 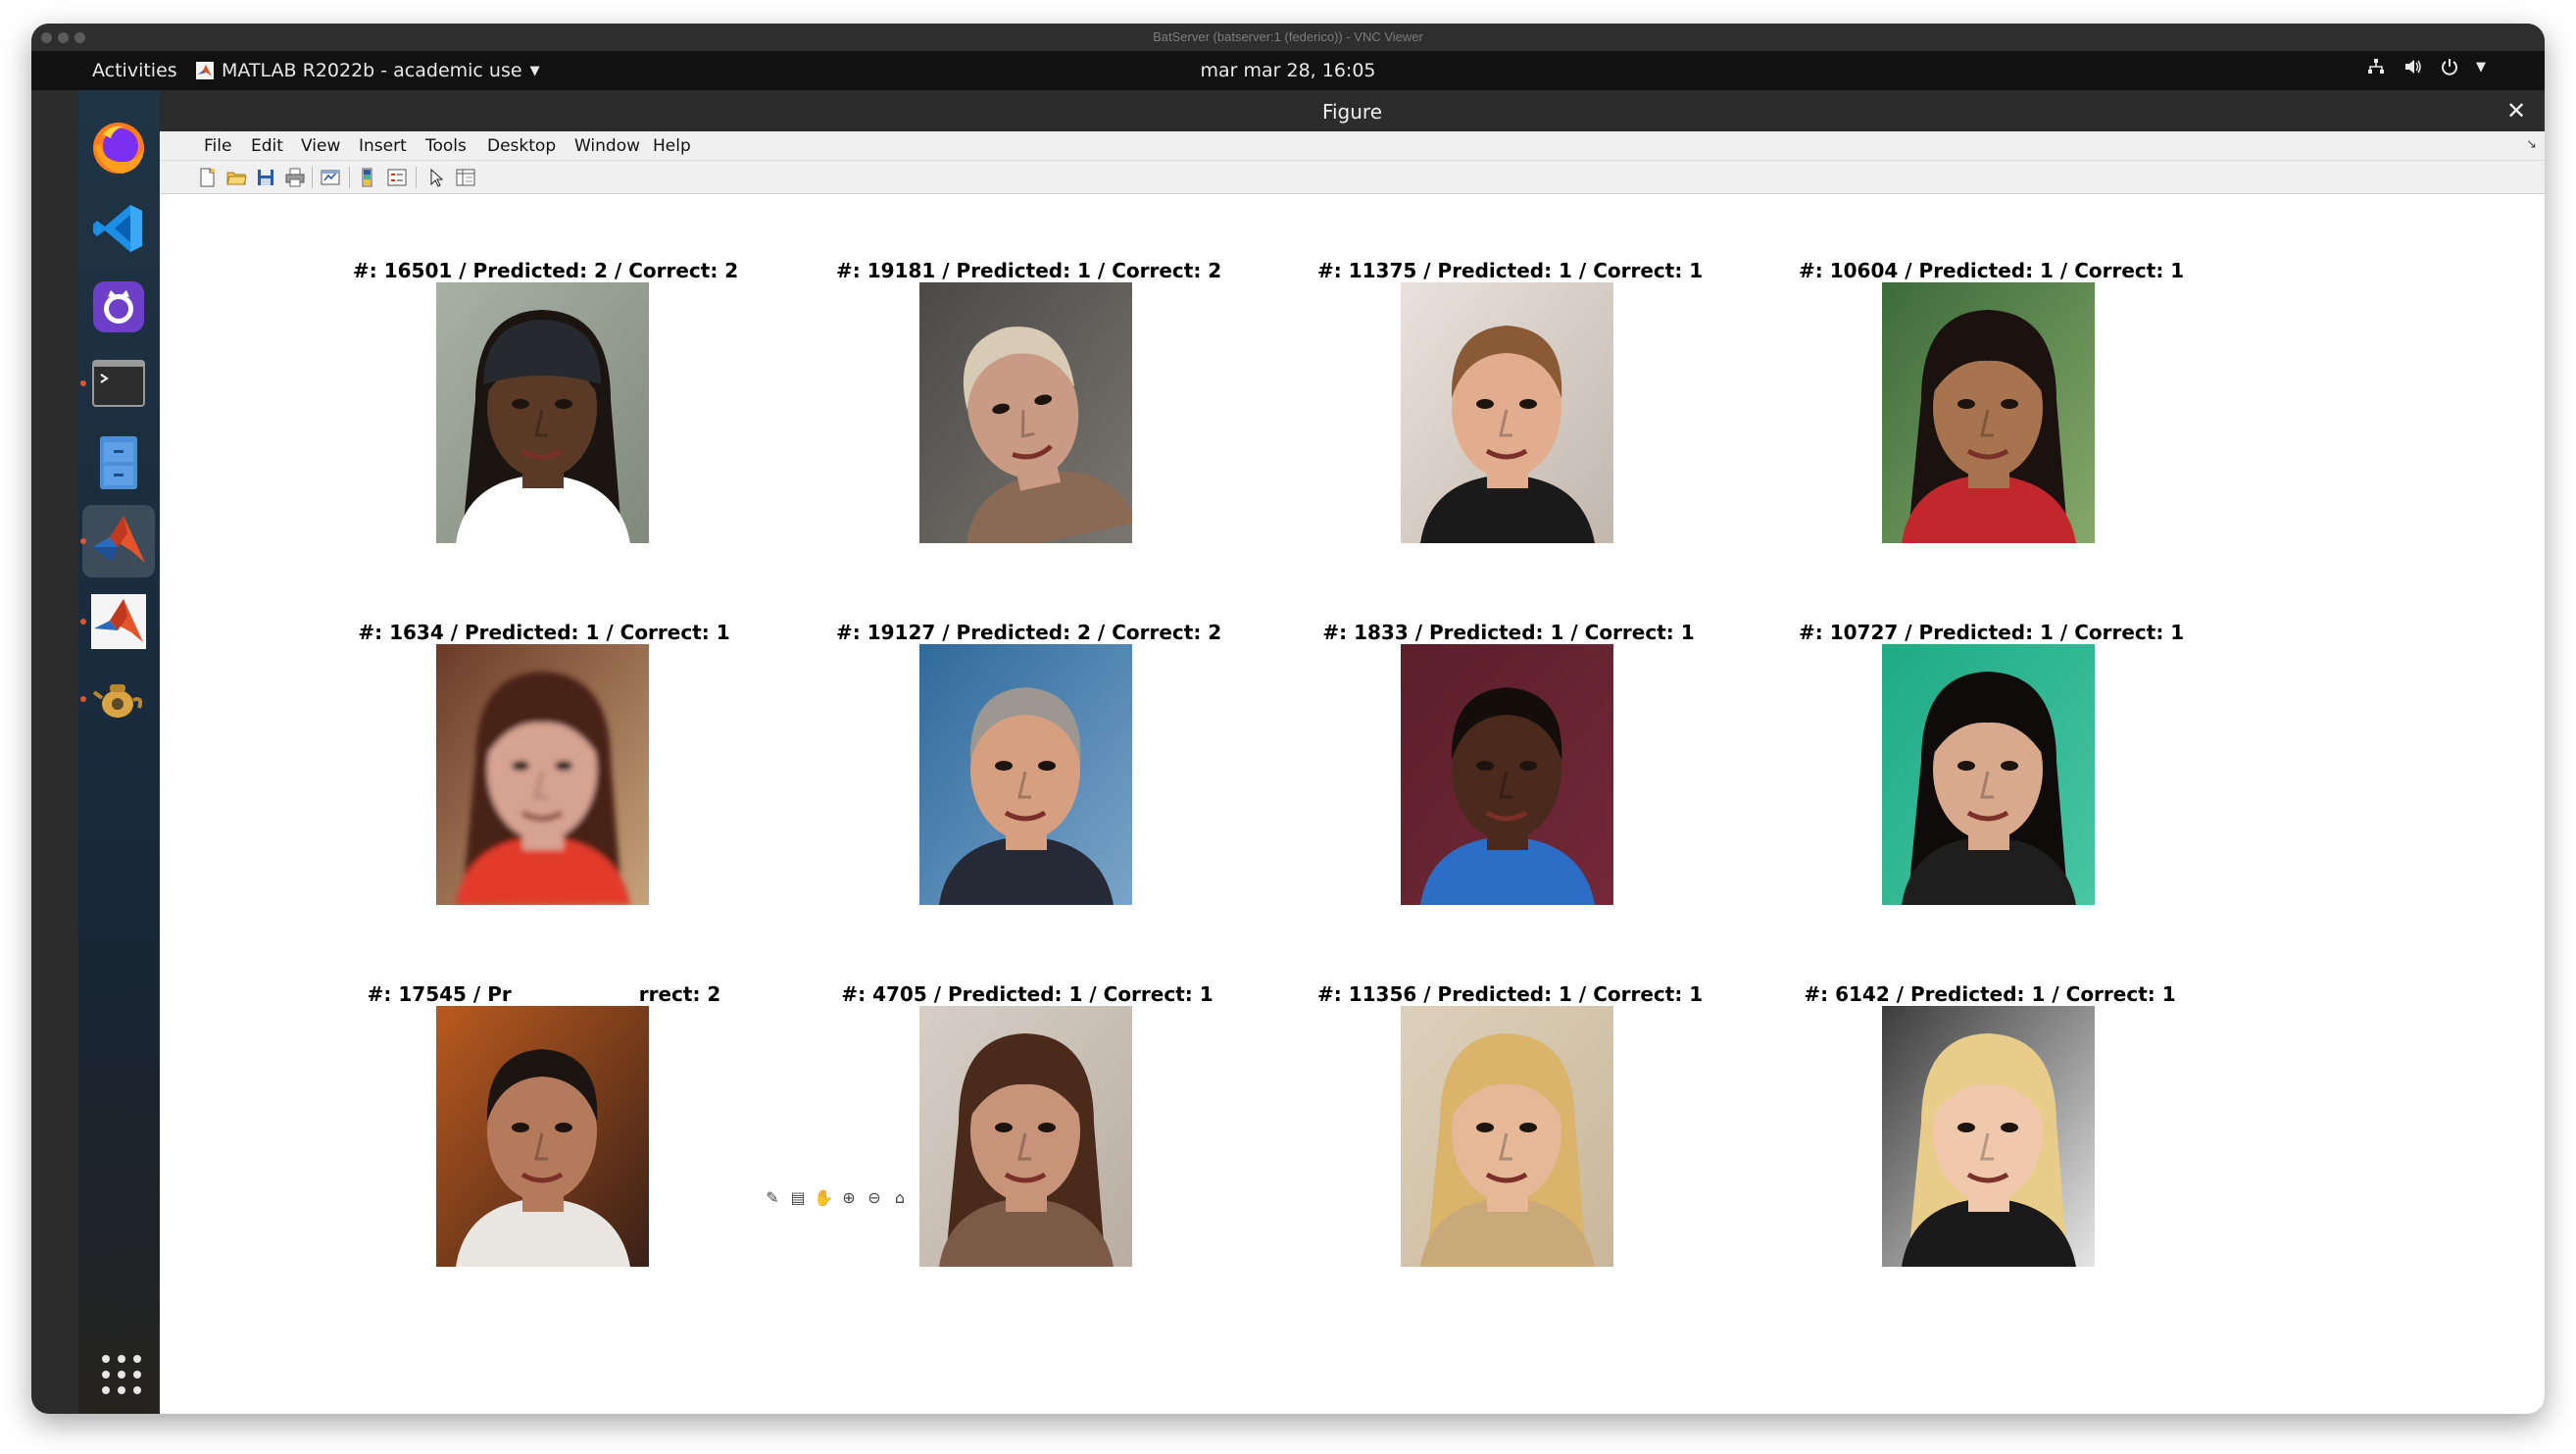 I want to click on subplot-panel: #: 10727 / Predicted: 1 / Correct: 1, so click(x=1991, y=768).